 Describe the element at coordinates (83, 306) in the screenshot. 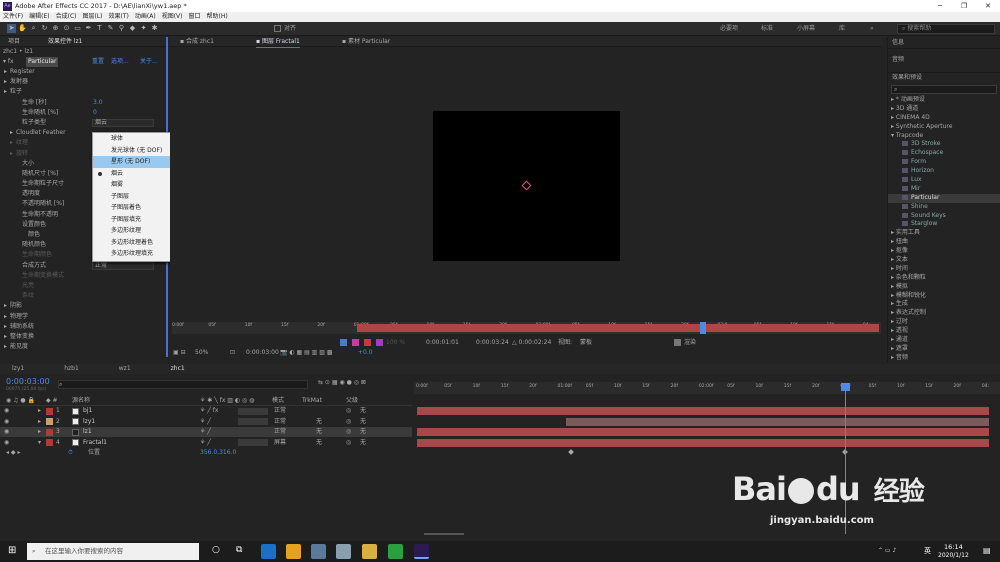

I see `effect-prop-row: 阴影 ▸` at that location.